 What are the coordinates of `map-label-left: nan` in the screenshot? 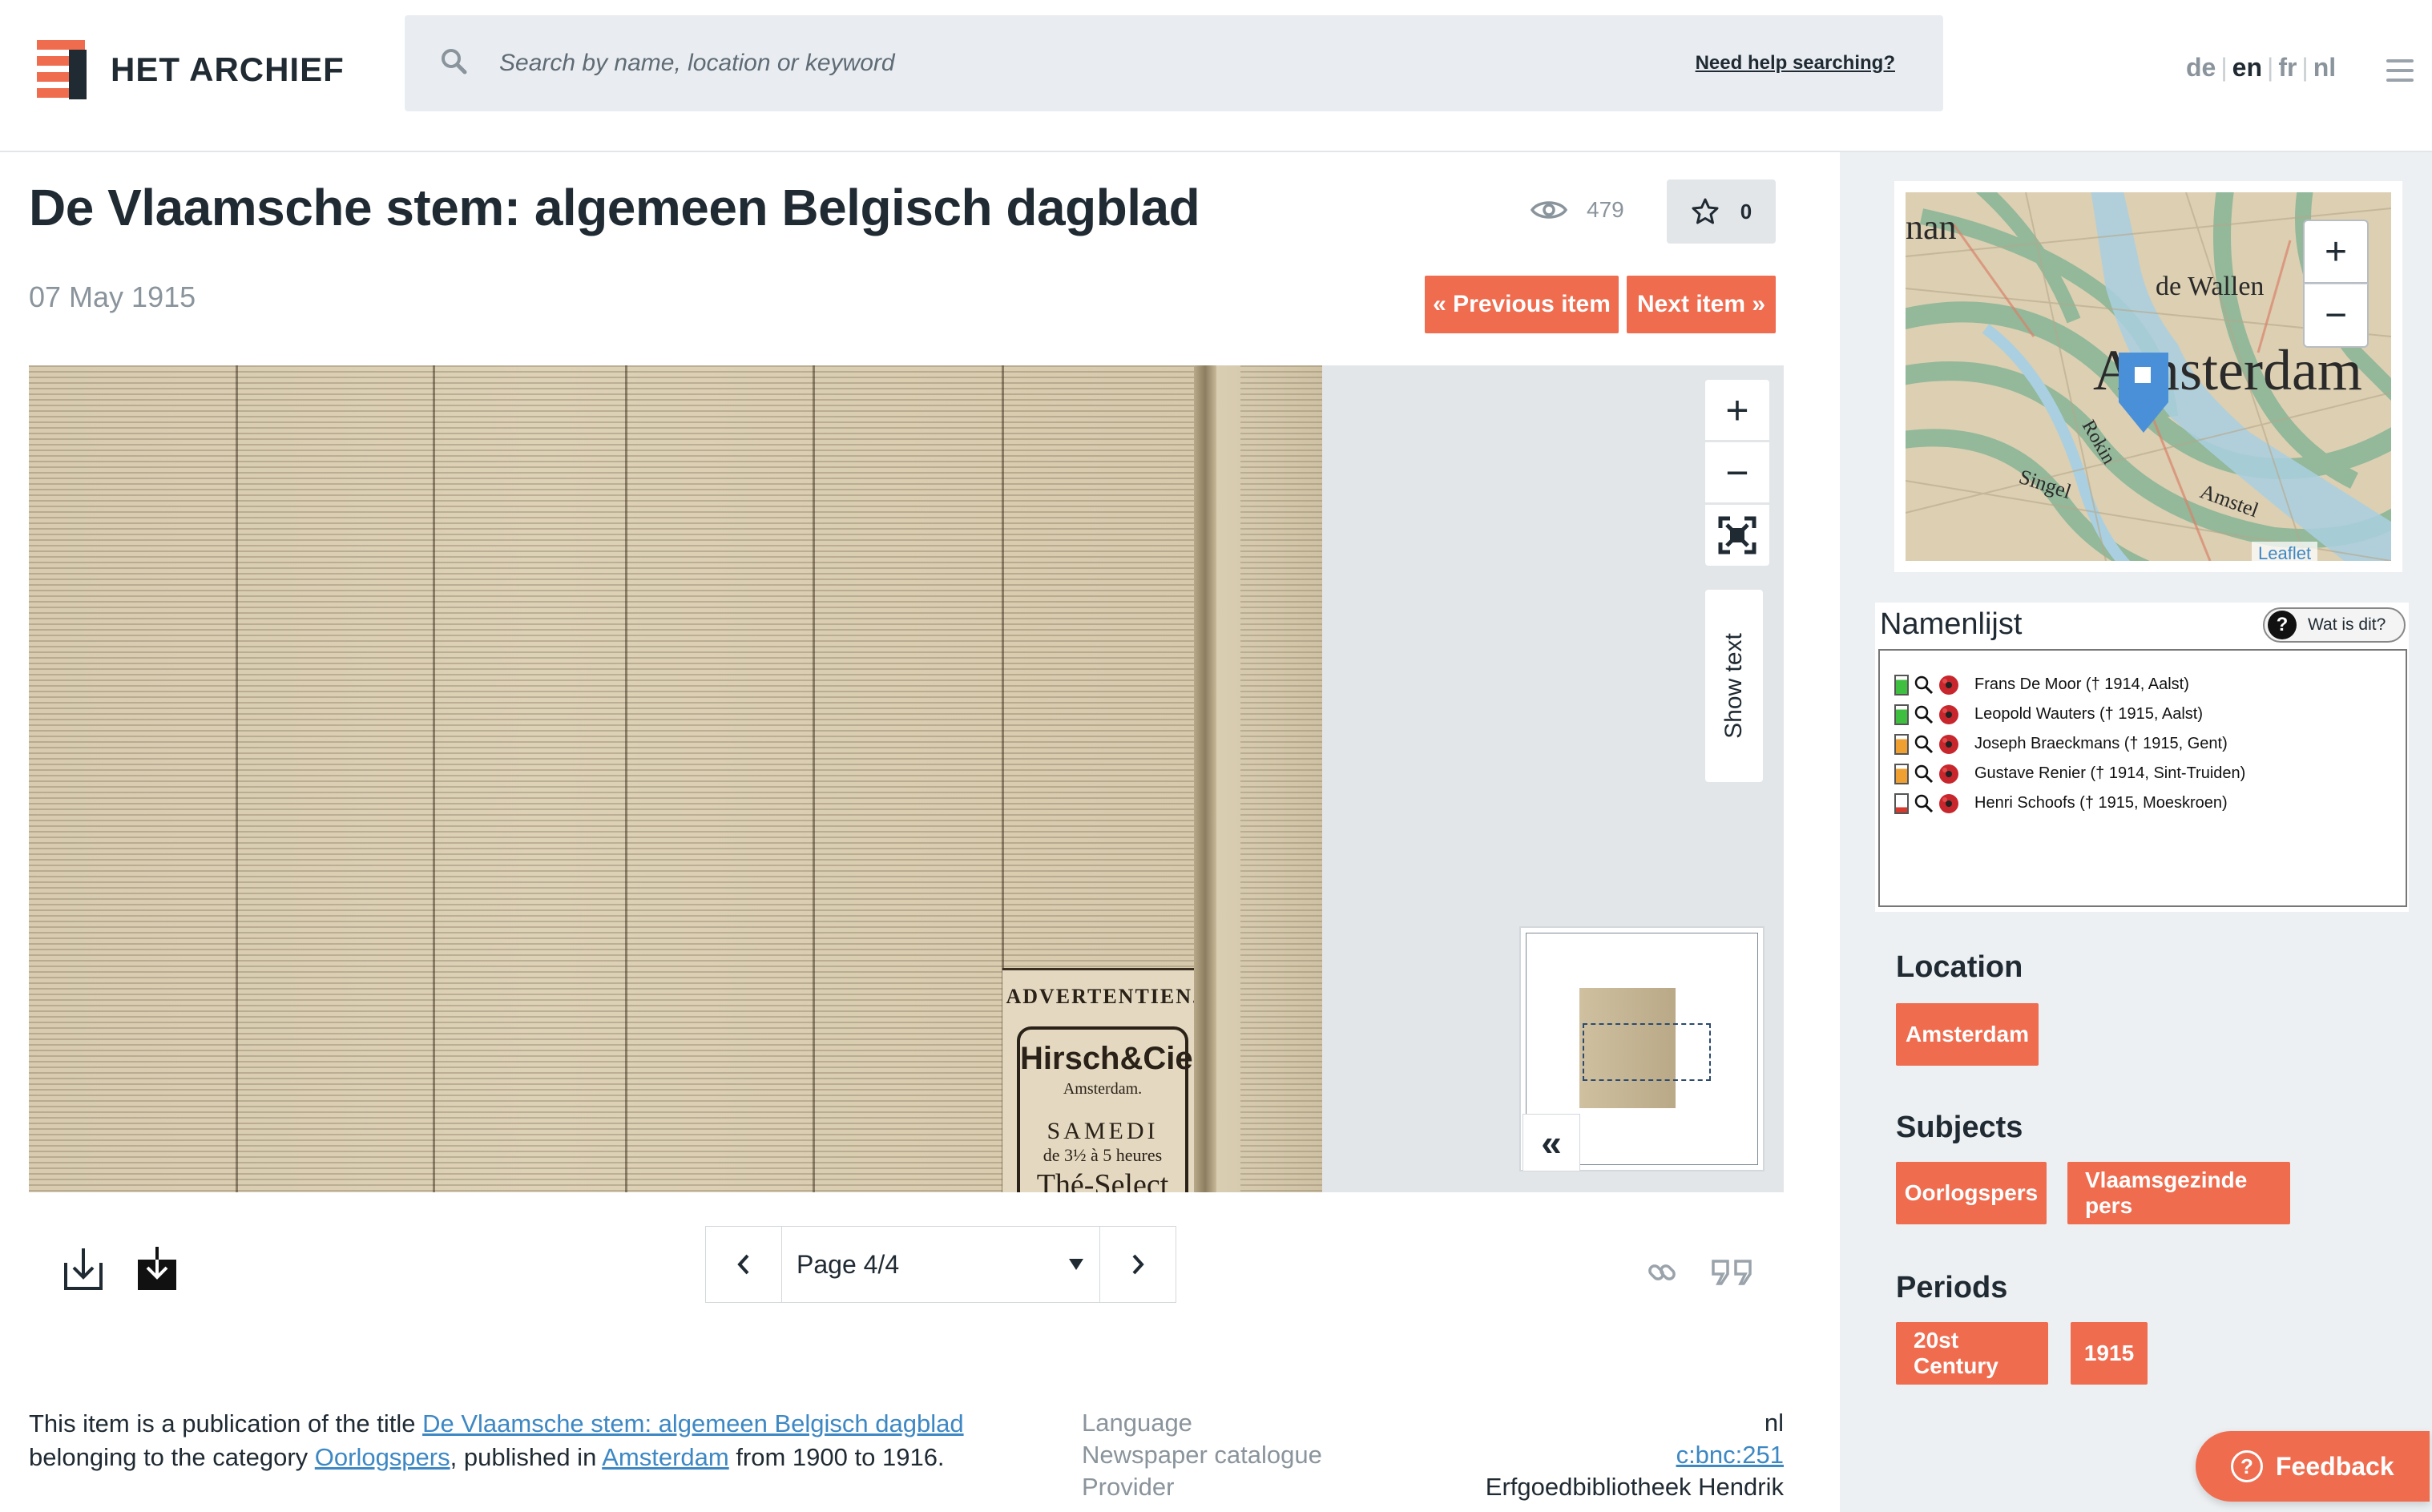 It's located at (1931, 227).